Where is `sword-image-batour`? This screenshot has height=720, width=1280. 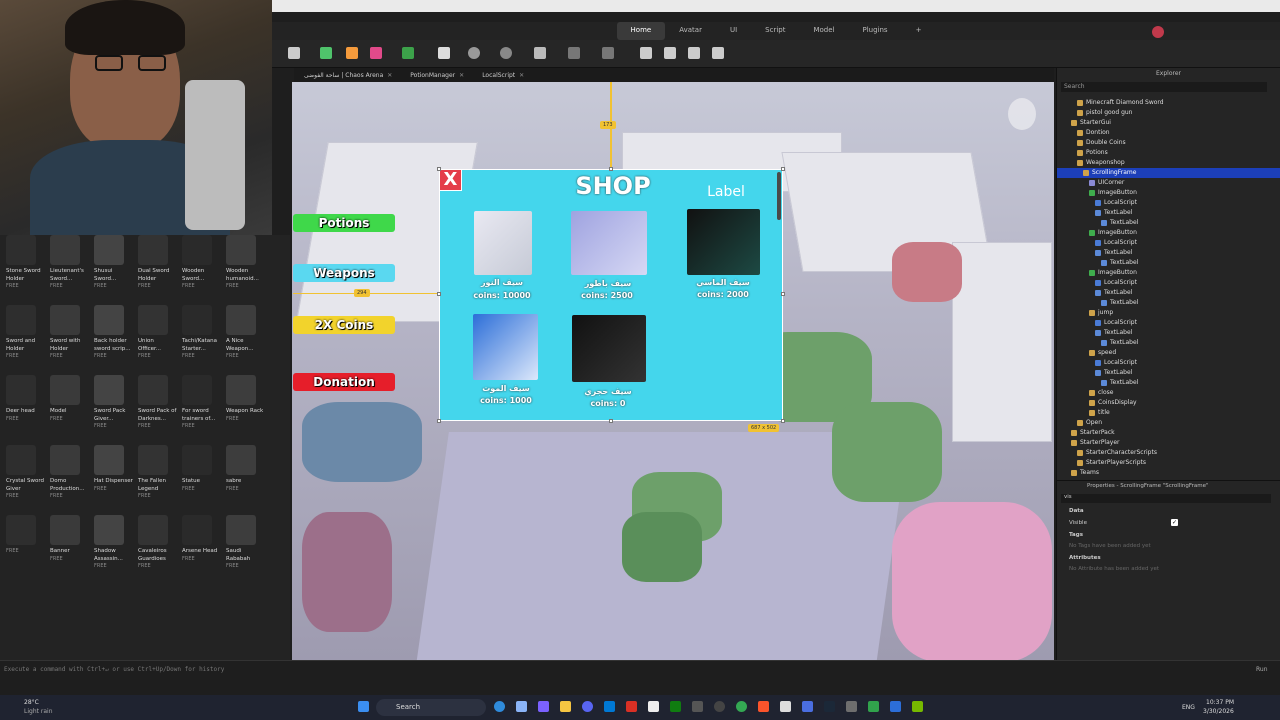 sword-image-batour is located at coordinates (609, 243).